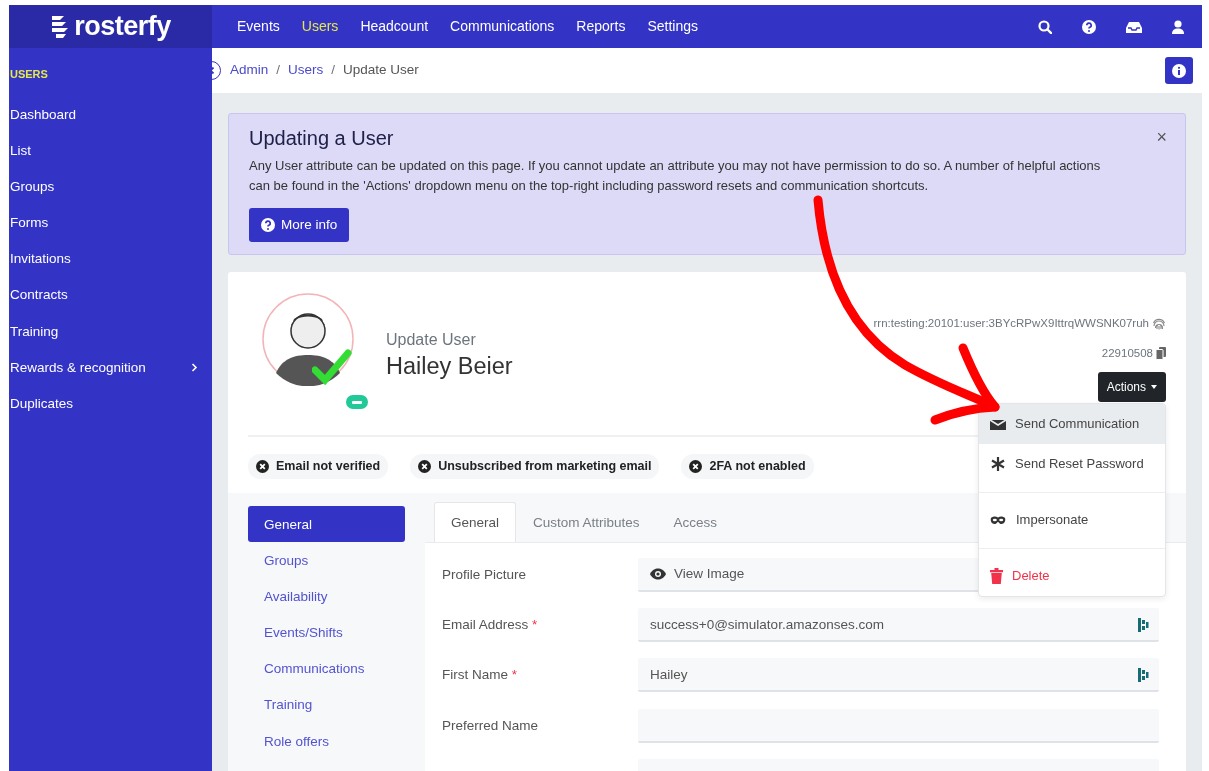 The image size is (1209, 771). Describe the element at coordinates (431, 340) in the screenshot. I see `page-subtitle: Update User` at that location.